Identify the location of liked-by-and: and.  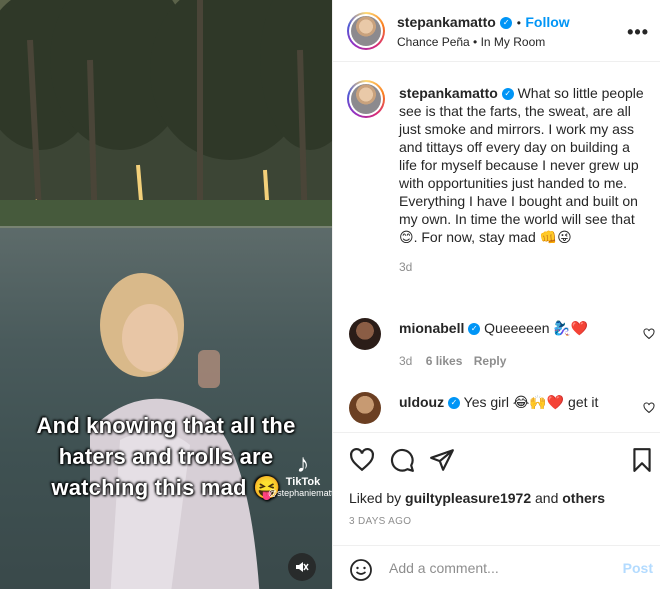
(547, 498).